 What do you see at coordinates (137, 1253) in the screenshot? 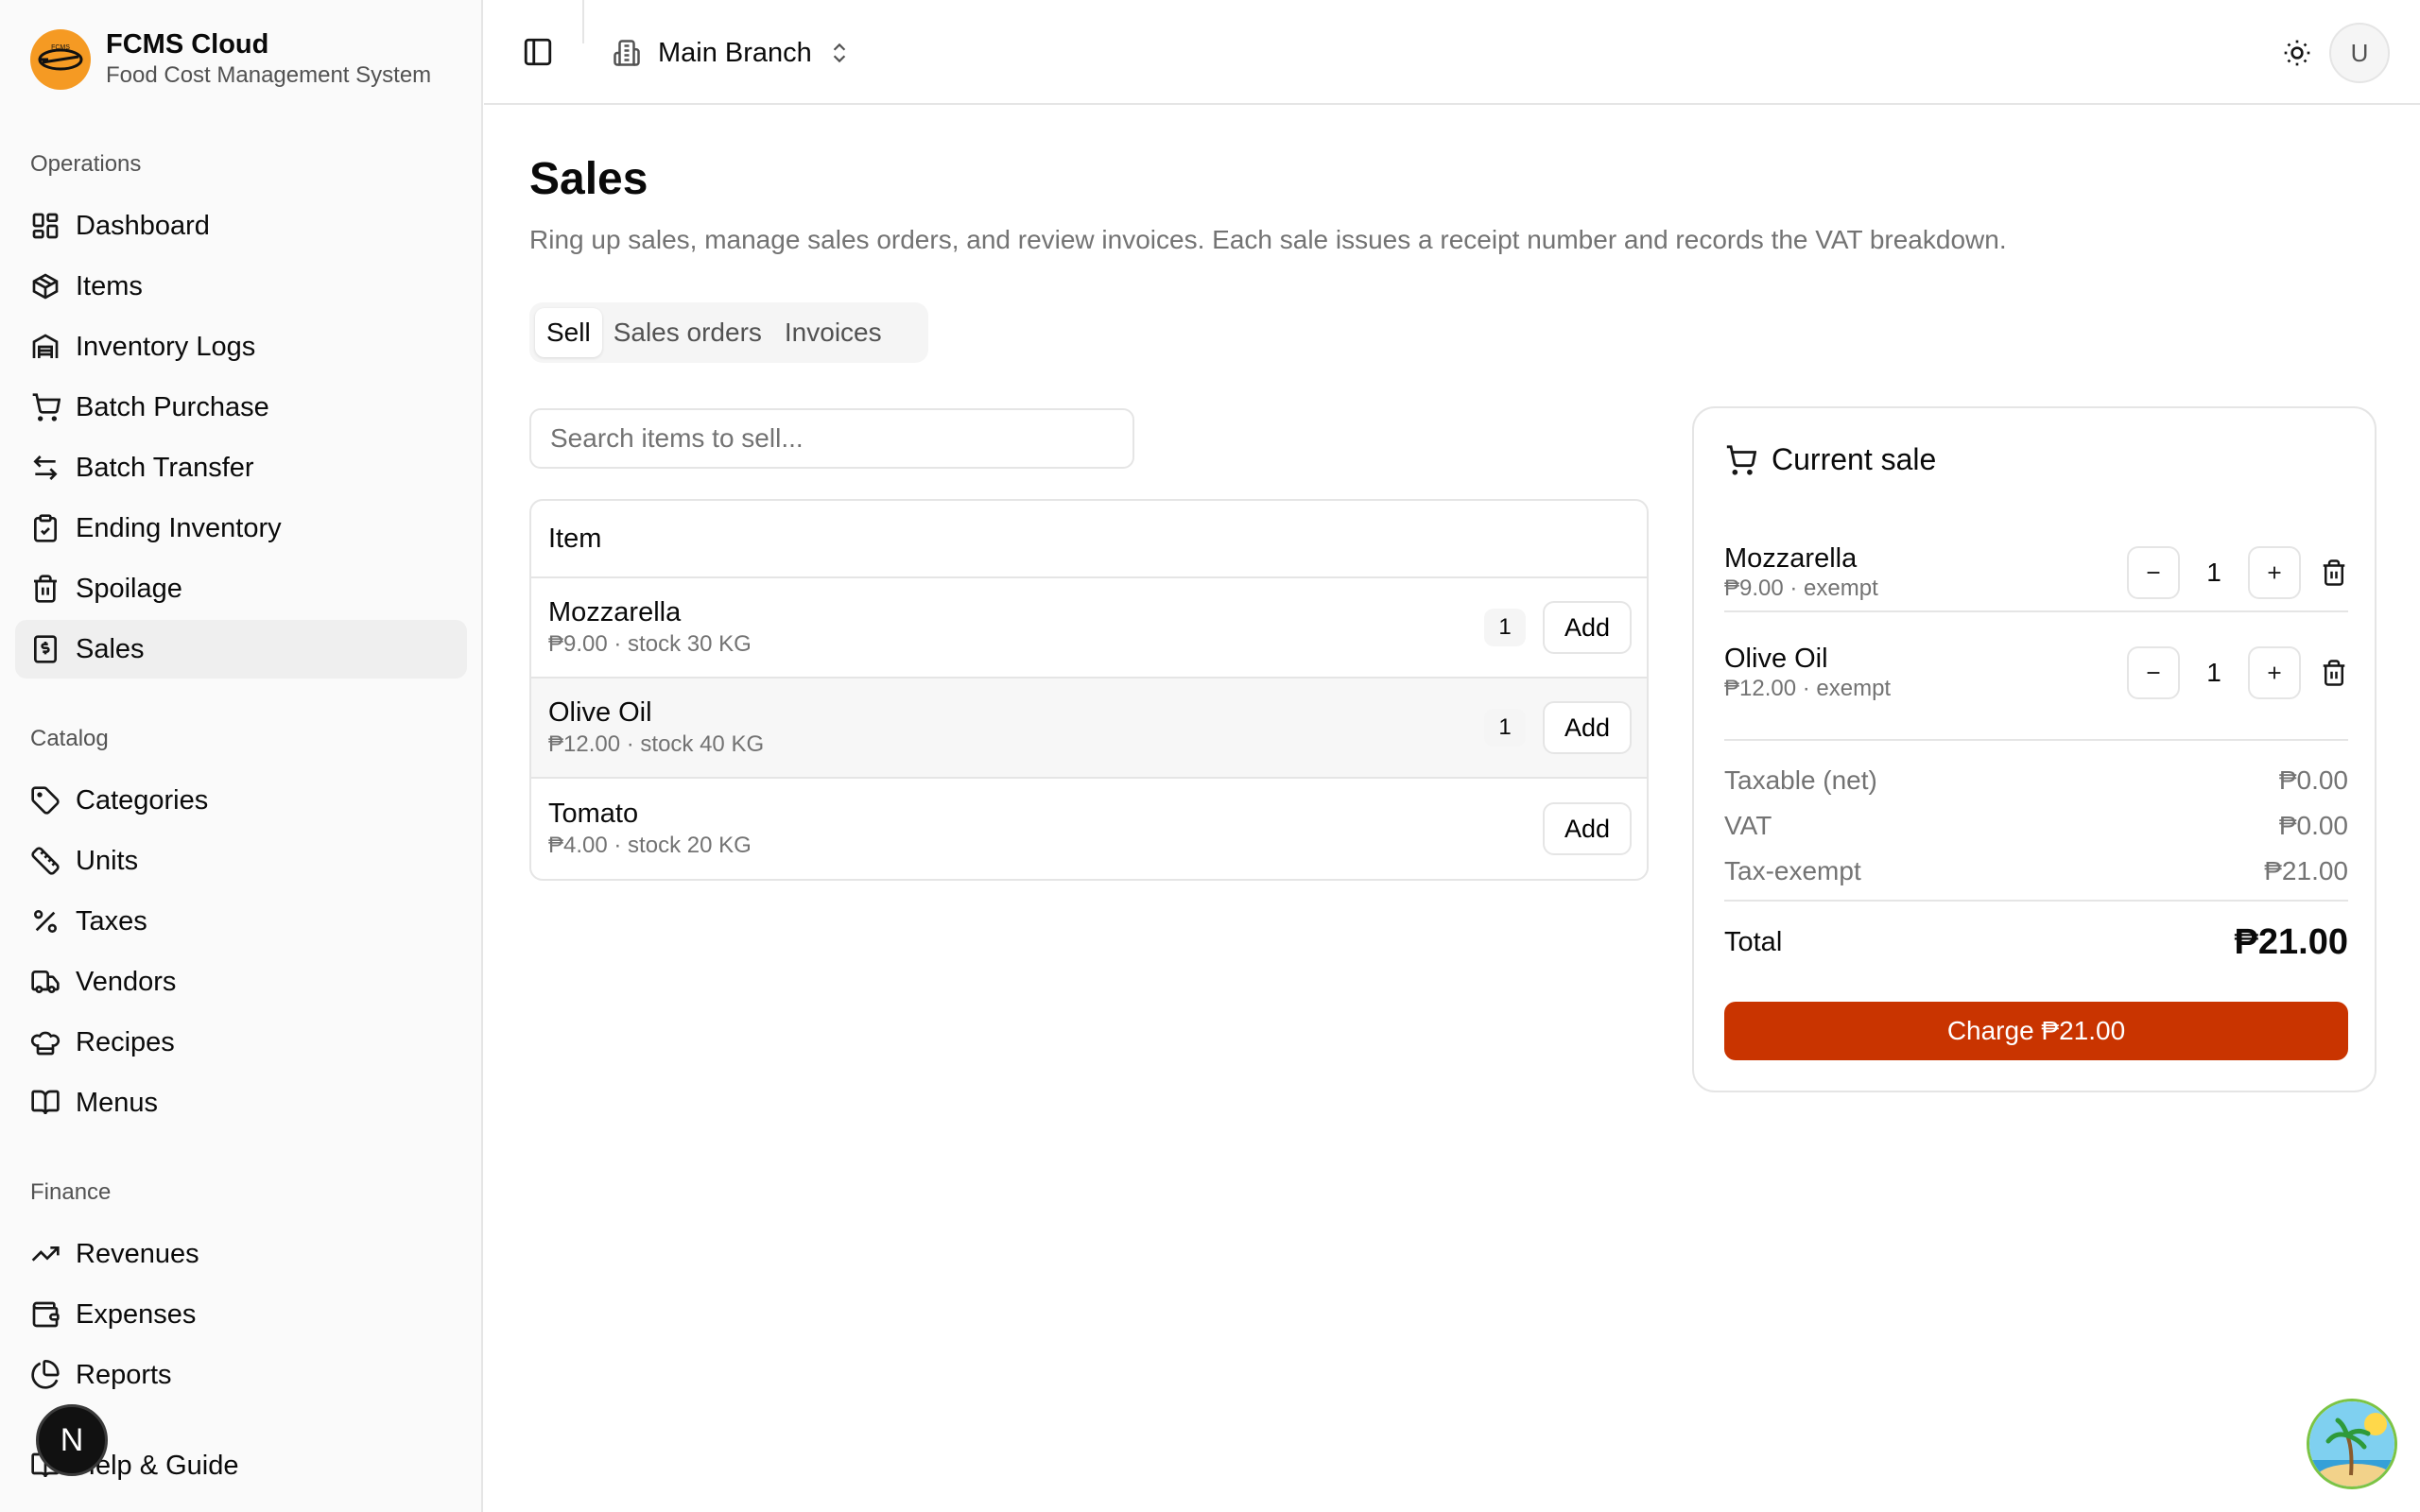
I see `sidebar-item-label: Revenues` at bounding box center [137, 1253].